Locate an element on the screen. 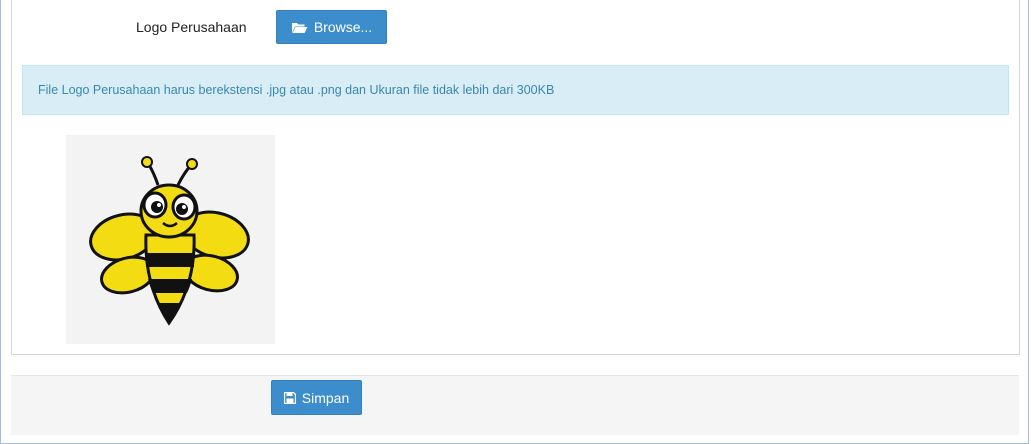 The height and width of the screenshot is (444, 1031). floppy-disk-icon is located at coordinates (289, 397).